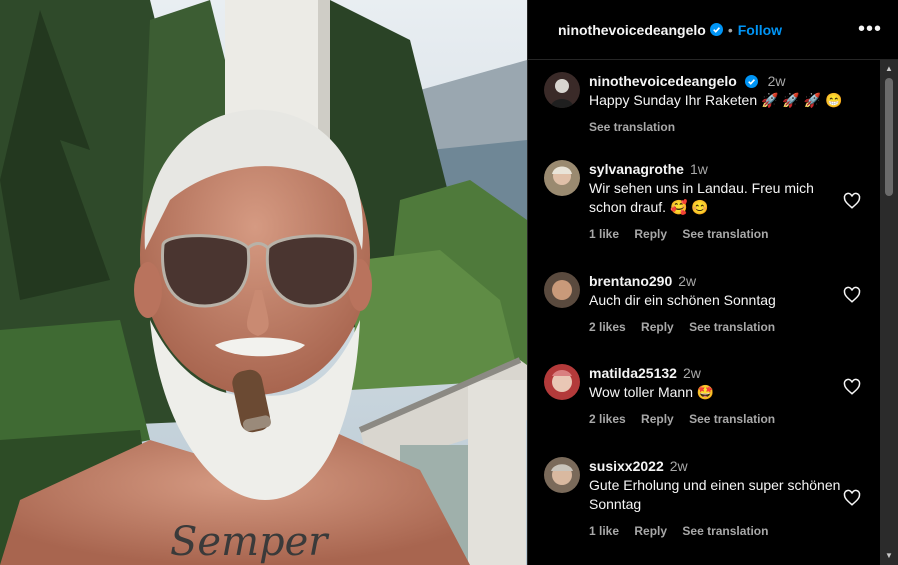 The height and width of the screenshot is (565, 898). What do you see at coordinates (663, 81) in the screenshot?
I see `caption-username: ninothevoicedeangelo` at bounding box center [663, 81].